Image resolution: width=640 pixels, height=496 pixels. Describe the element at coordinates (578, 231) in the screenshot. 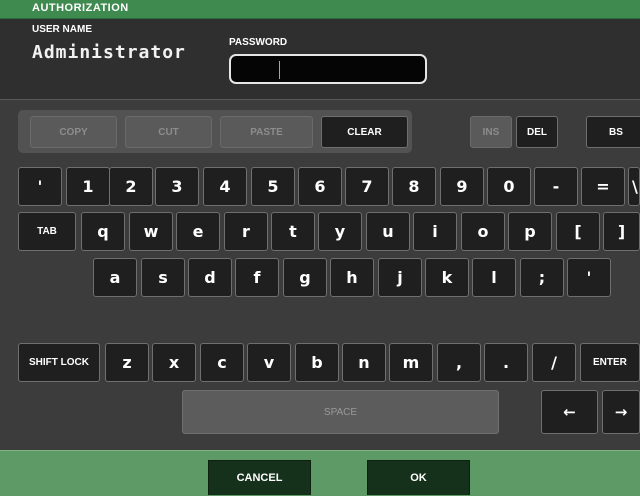

I see `key-left-bracket: [` at that location.